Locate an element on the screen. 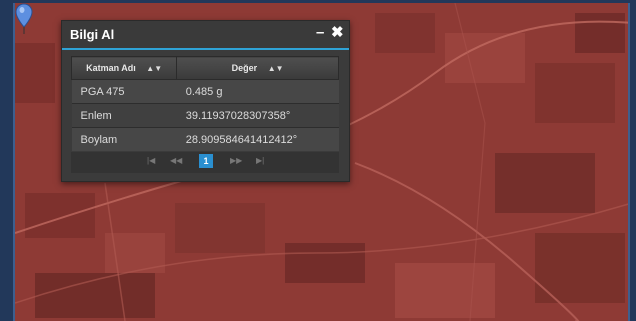 This screenshot has height=321, width=636. cell-layer: PGA 475 is located at coordinates (124, 91).